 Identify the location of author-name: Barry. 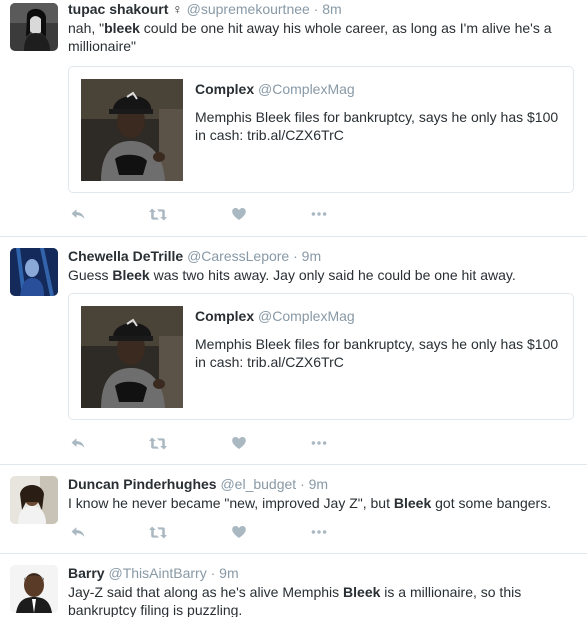
(86, 573).